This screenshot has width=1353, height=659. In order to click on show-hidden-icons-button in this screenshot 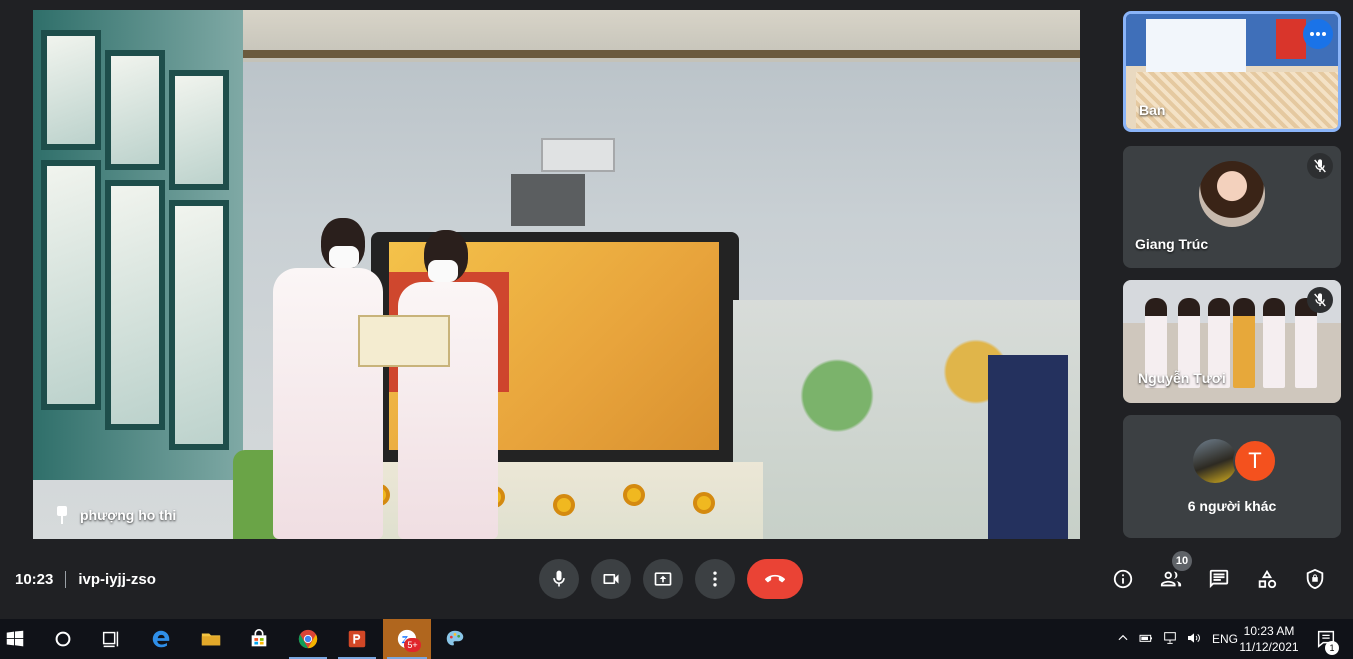, I will do `click(1123, 639)`.